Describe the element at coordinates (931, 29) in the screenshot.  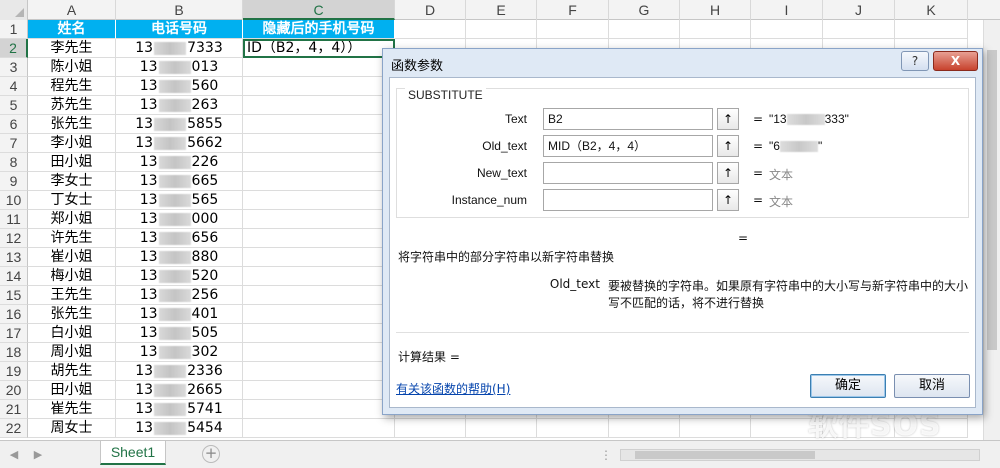
I see `cell-k1` at that location.